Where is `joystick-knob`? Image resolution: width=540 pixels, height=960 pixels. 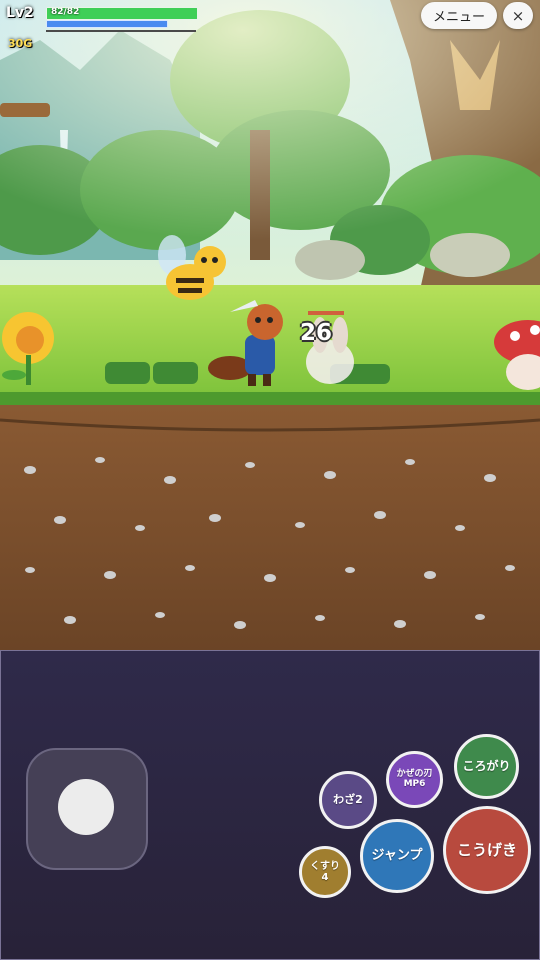
joystick-knob is located at coordinates (86, 807).